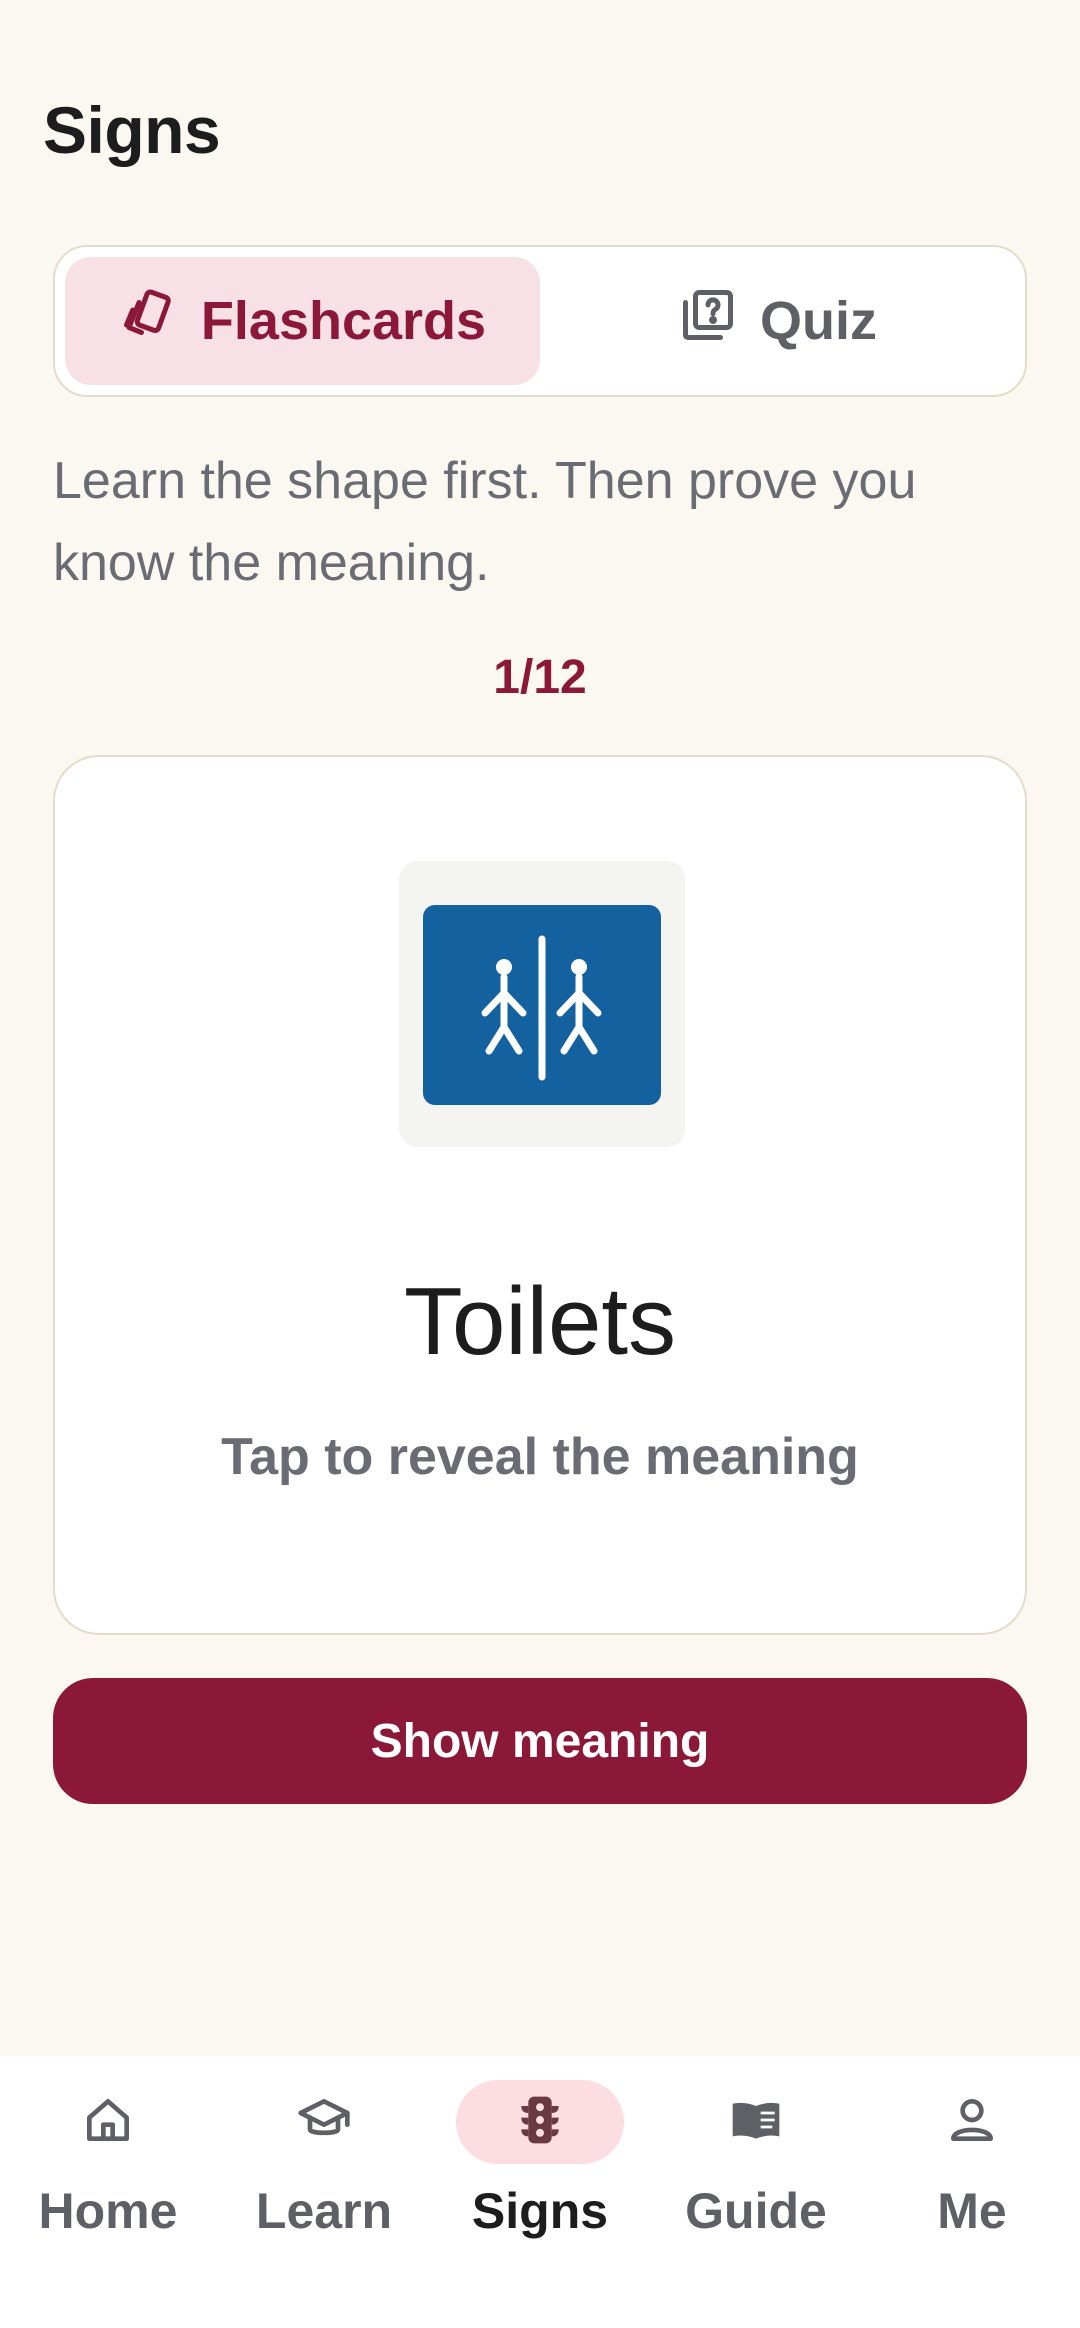 This screenshot has height=2328, width=1080. I want to click on nav-item-signs: Signs, so click(540, 2192).